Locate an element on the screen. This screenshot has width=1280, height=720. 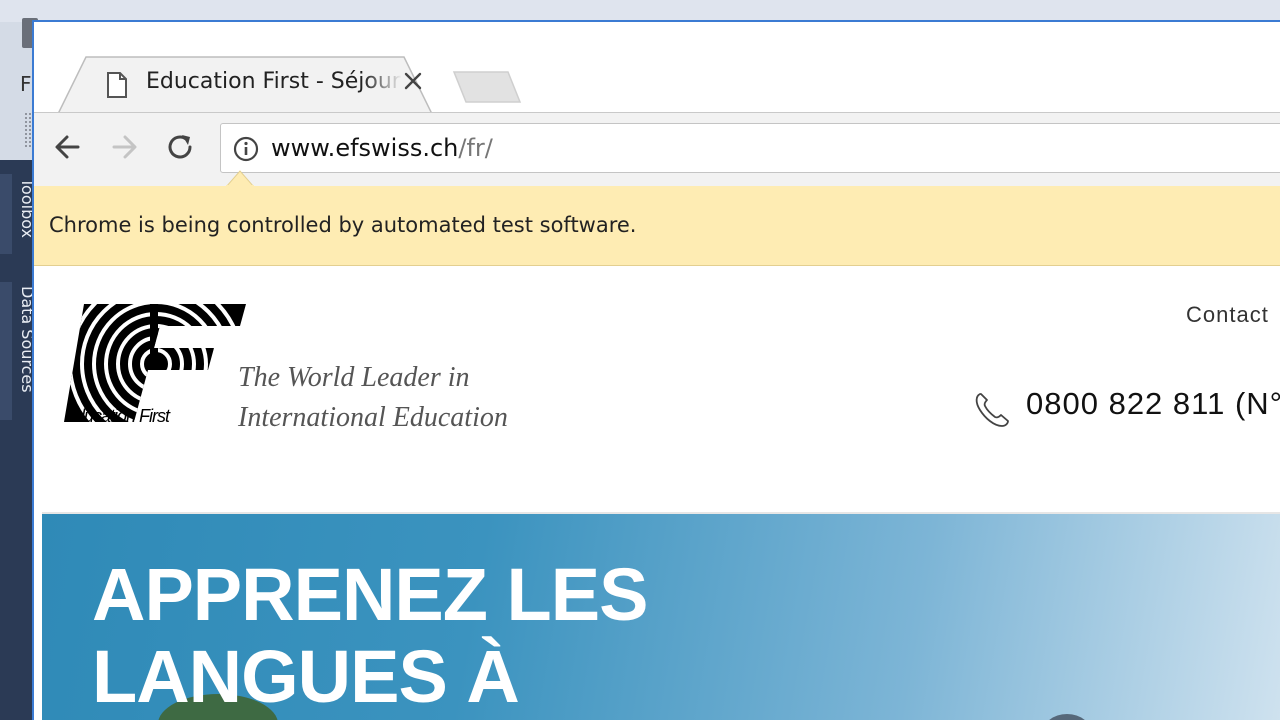
hero-title: APPRENEZ LES LANGUES À is located at coordinates (370, 635).